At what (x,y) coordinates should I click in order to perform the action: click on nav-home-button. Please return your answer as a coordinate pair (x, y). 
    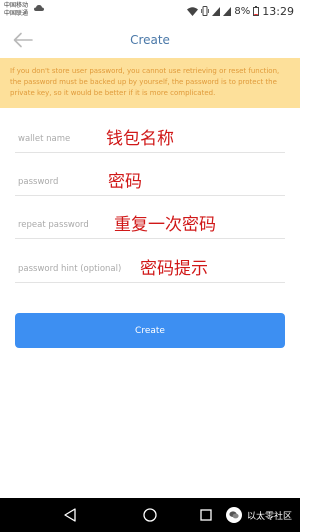
    Looking at the image, I should click on (150, 515).